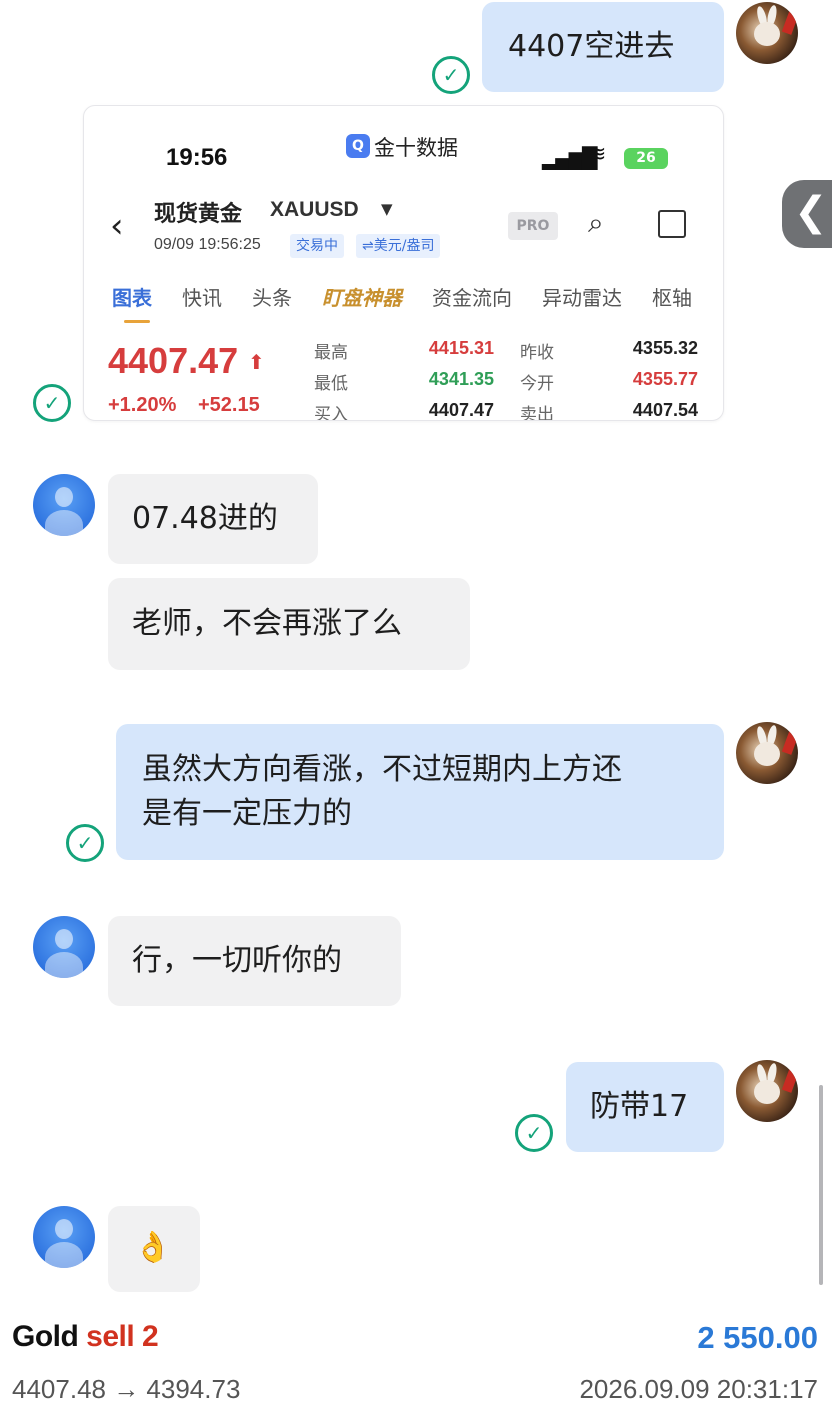  What do you see at coordinates (122, 1336) in the screenshot?
I see `trade-side: sell 2` at bounding box center [122, 1336].